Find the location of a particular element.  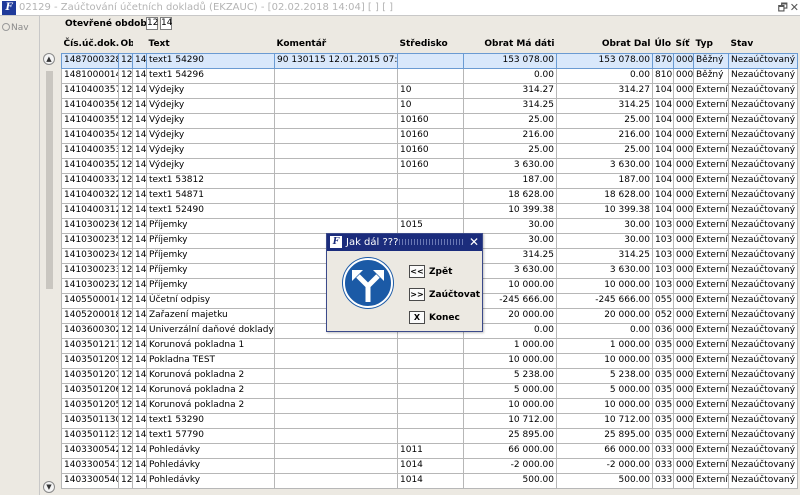

table-cell: 1410400353 is located at coordinates (90, 150).